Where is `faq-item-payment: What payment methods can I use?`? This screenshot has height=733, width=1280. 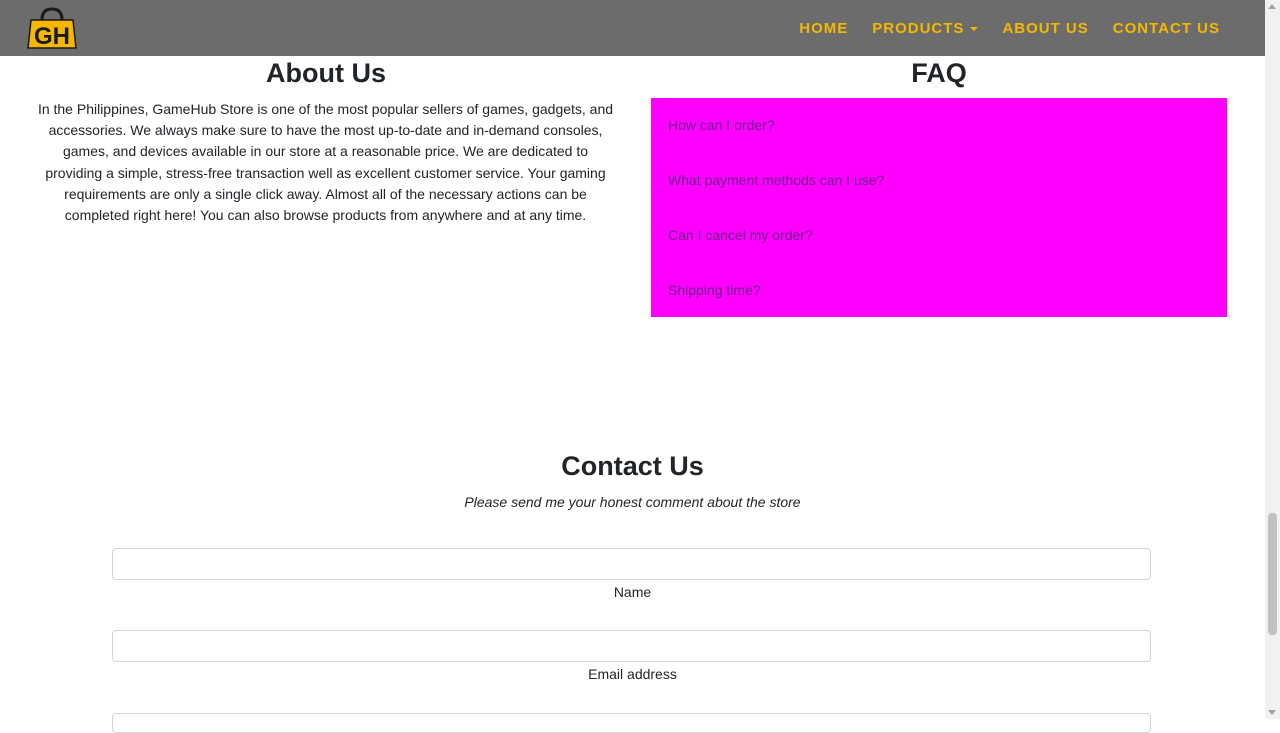 faq-item-payment: What payment methods can I use? is located at coordinates (776, 180).